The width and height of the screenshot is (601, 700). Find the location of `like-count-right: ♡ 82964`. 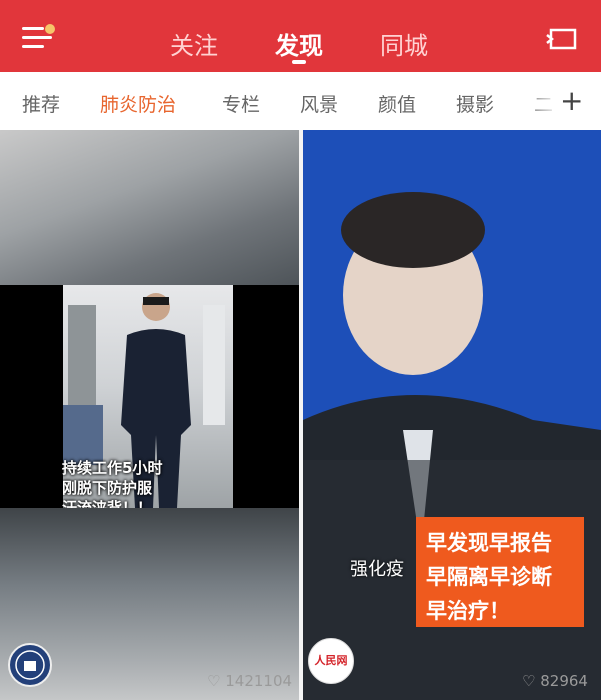

like-count-right: ♡ 82964 is located at coordinates (555, 681).